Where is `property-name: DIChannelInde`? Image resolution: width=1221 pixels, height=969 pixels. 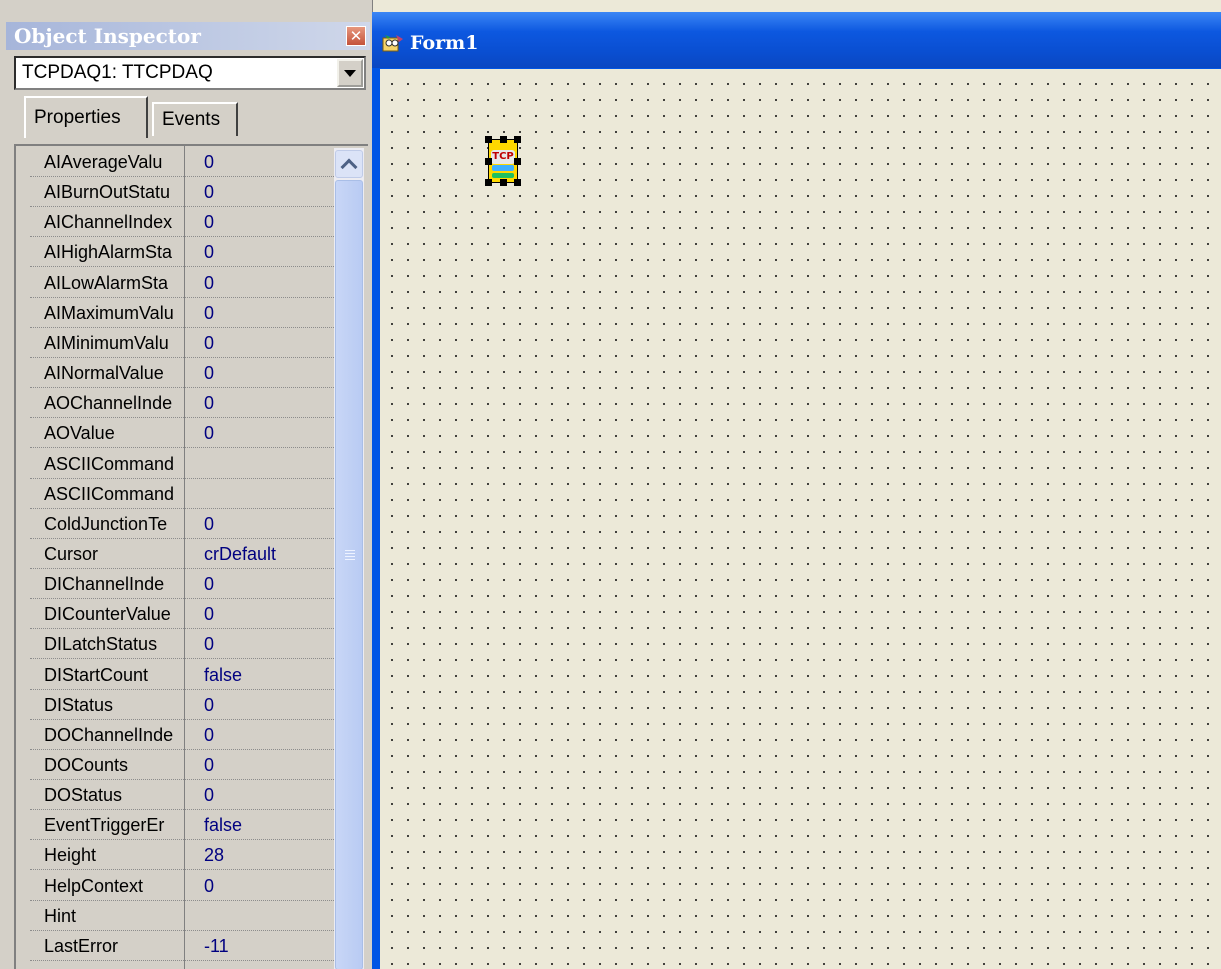
property-name: DIChannelInde is located at coordinates (104, 584).